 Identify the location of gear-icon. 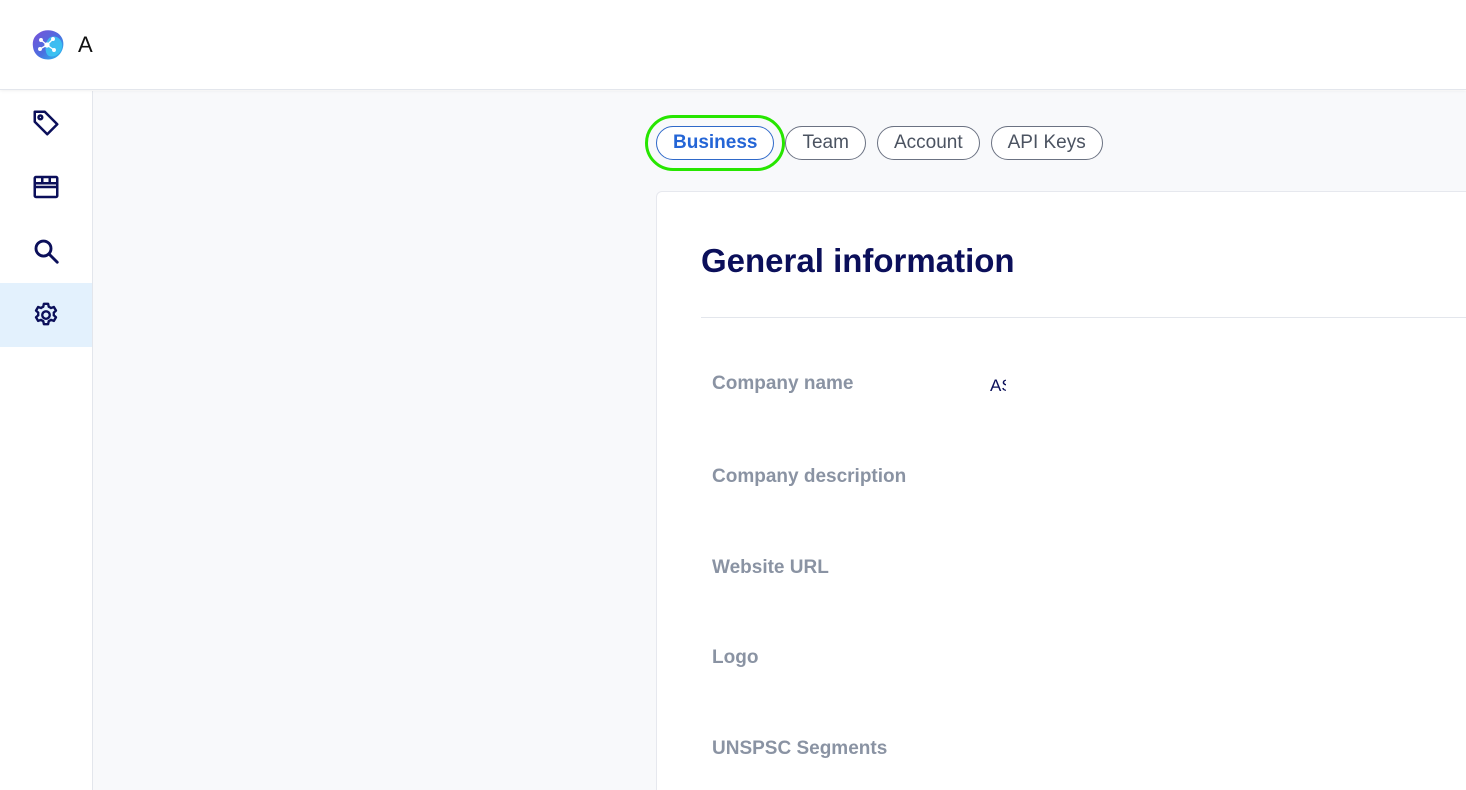
(46, 314).